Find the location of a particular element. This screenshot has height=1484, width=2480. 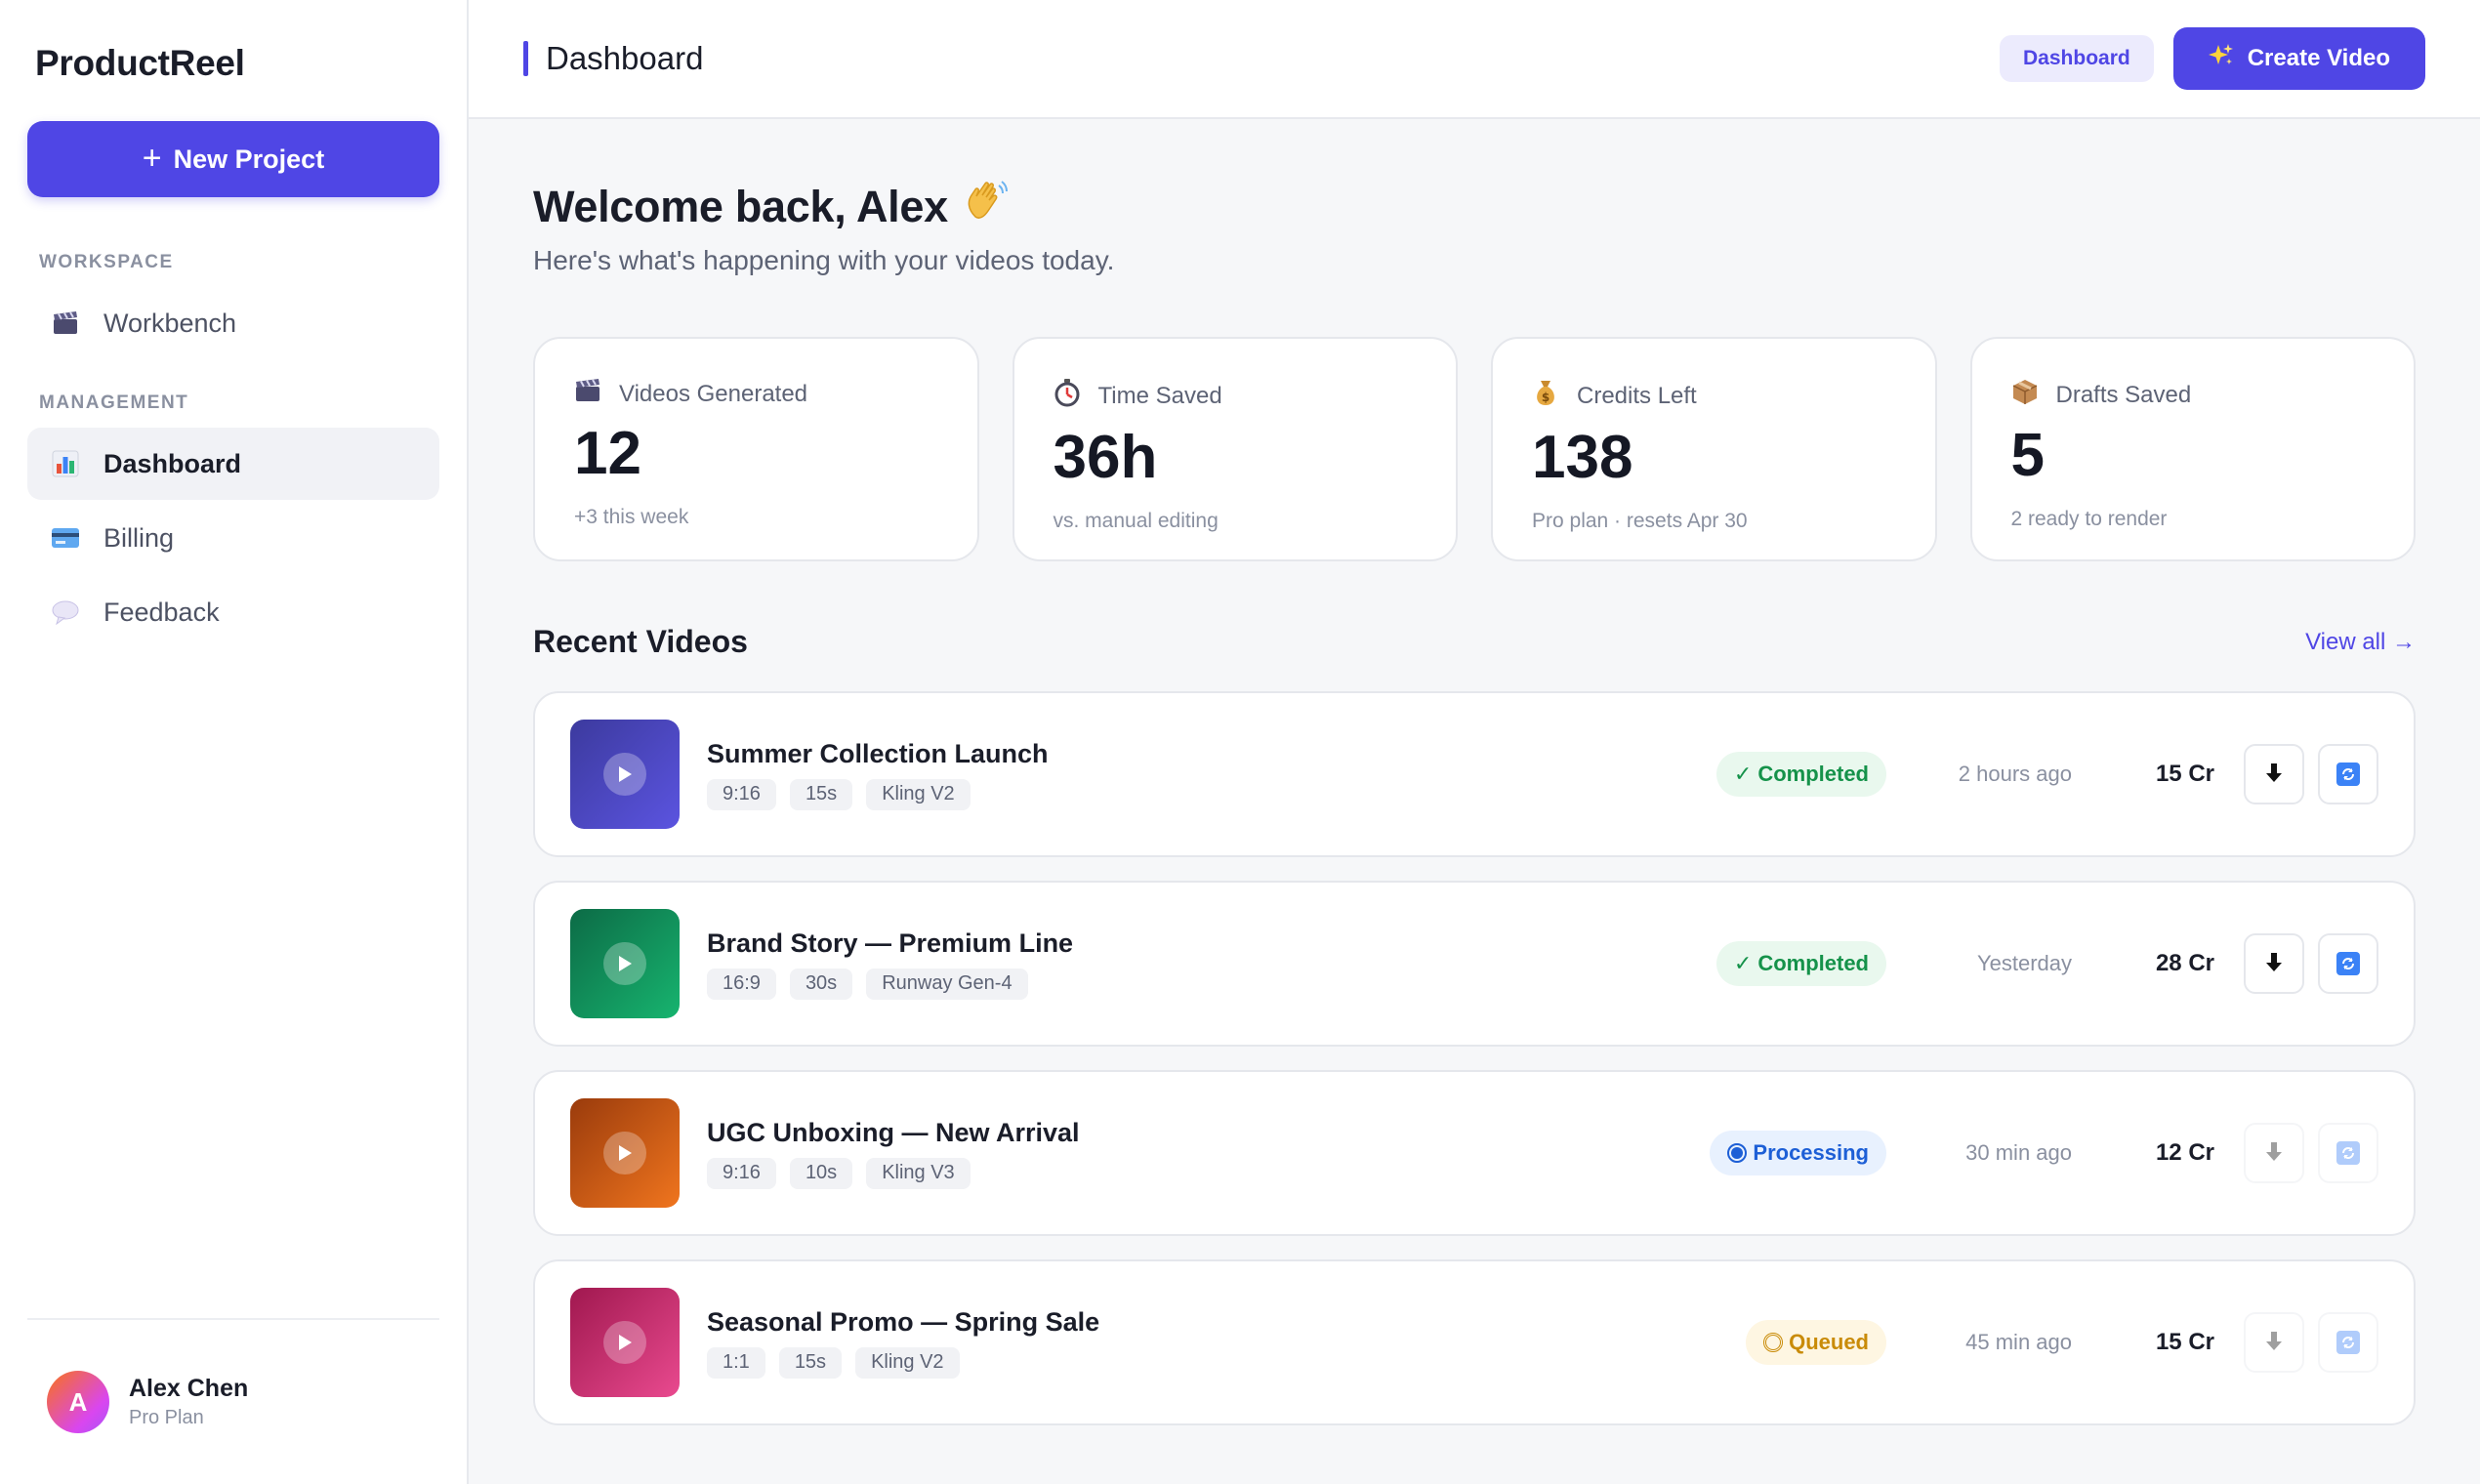

stat-note: vs. manual editing is located at coordinates (1136, 521).